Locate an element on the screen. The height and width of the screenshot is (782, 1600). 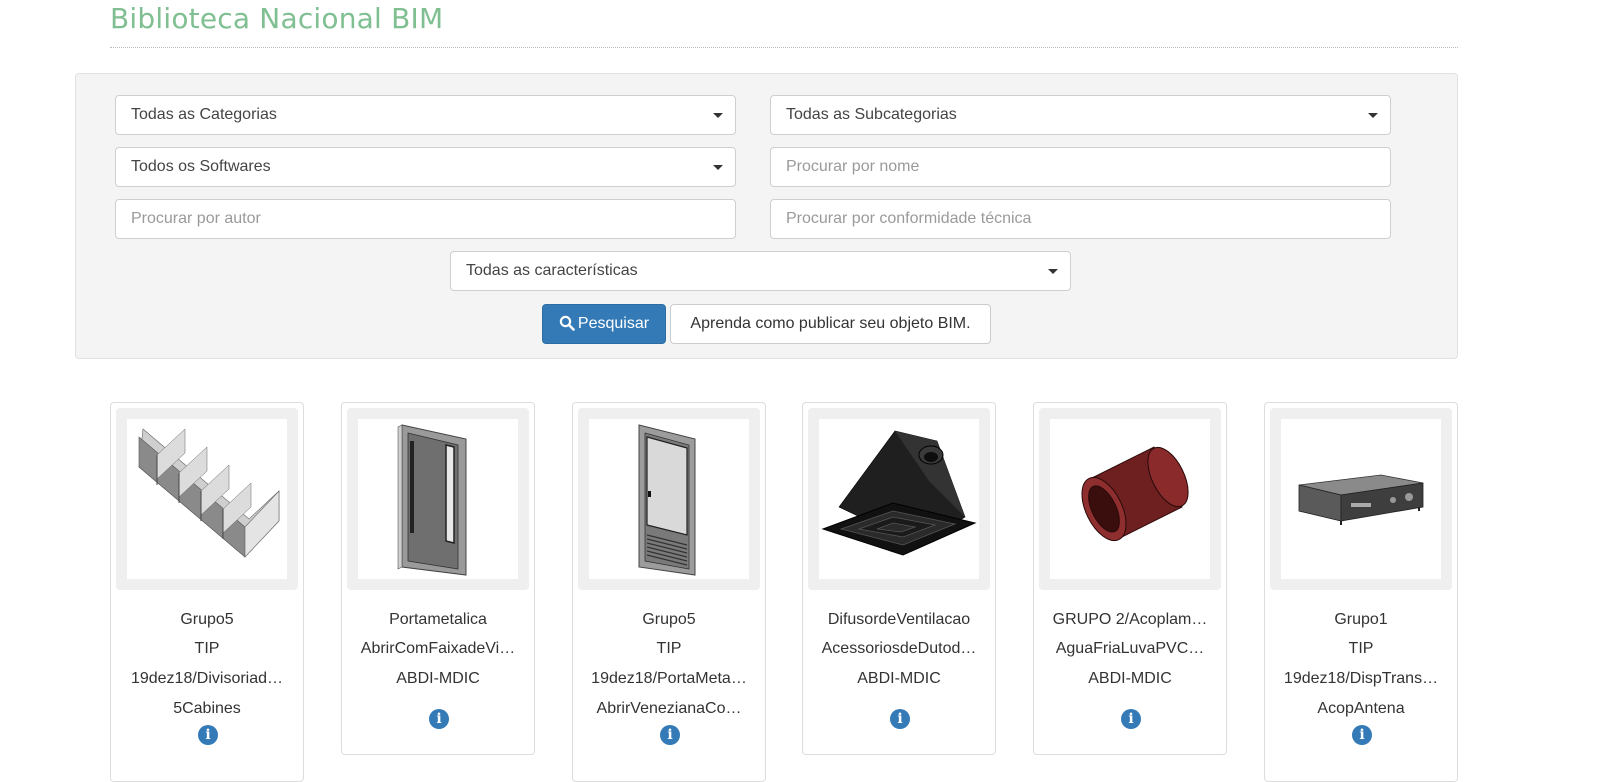
subcategories-select-value: Todas as Subcategorias is located at coordinates (871, 114).